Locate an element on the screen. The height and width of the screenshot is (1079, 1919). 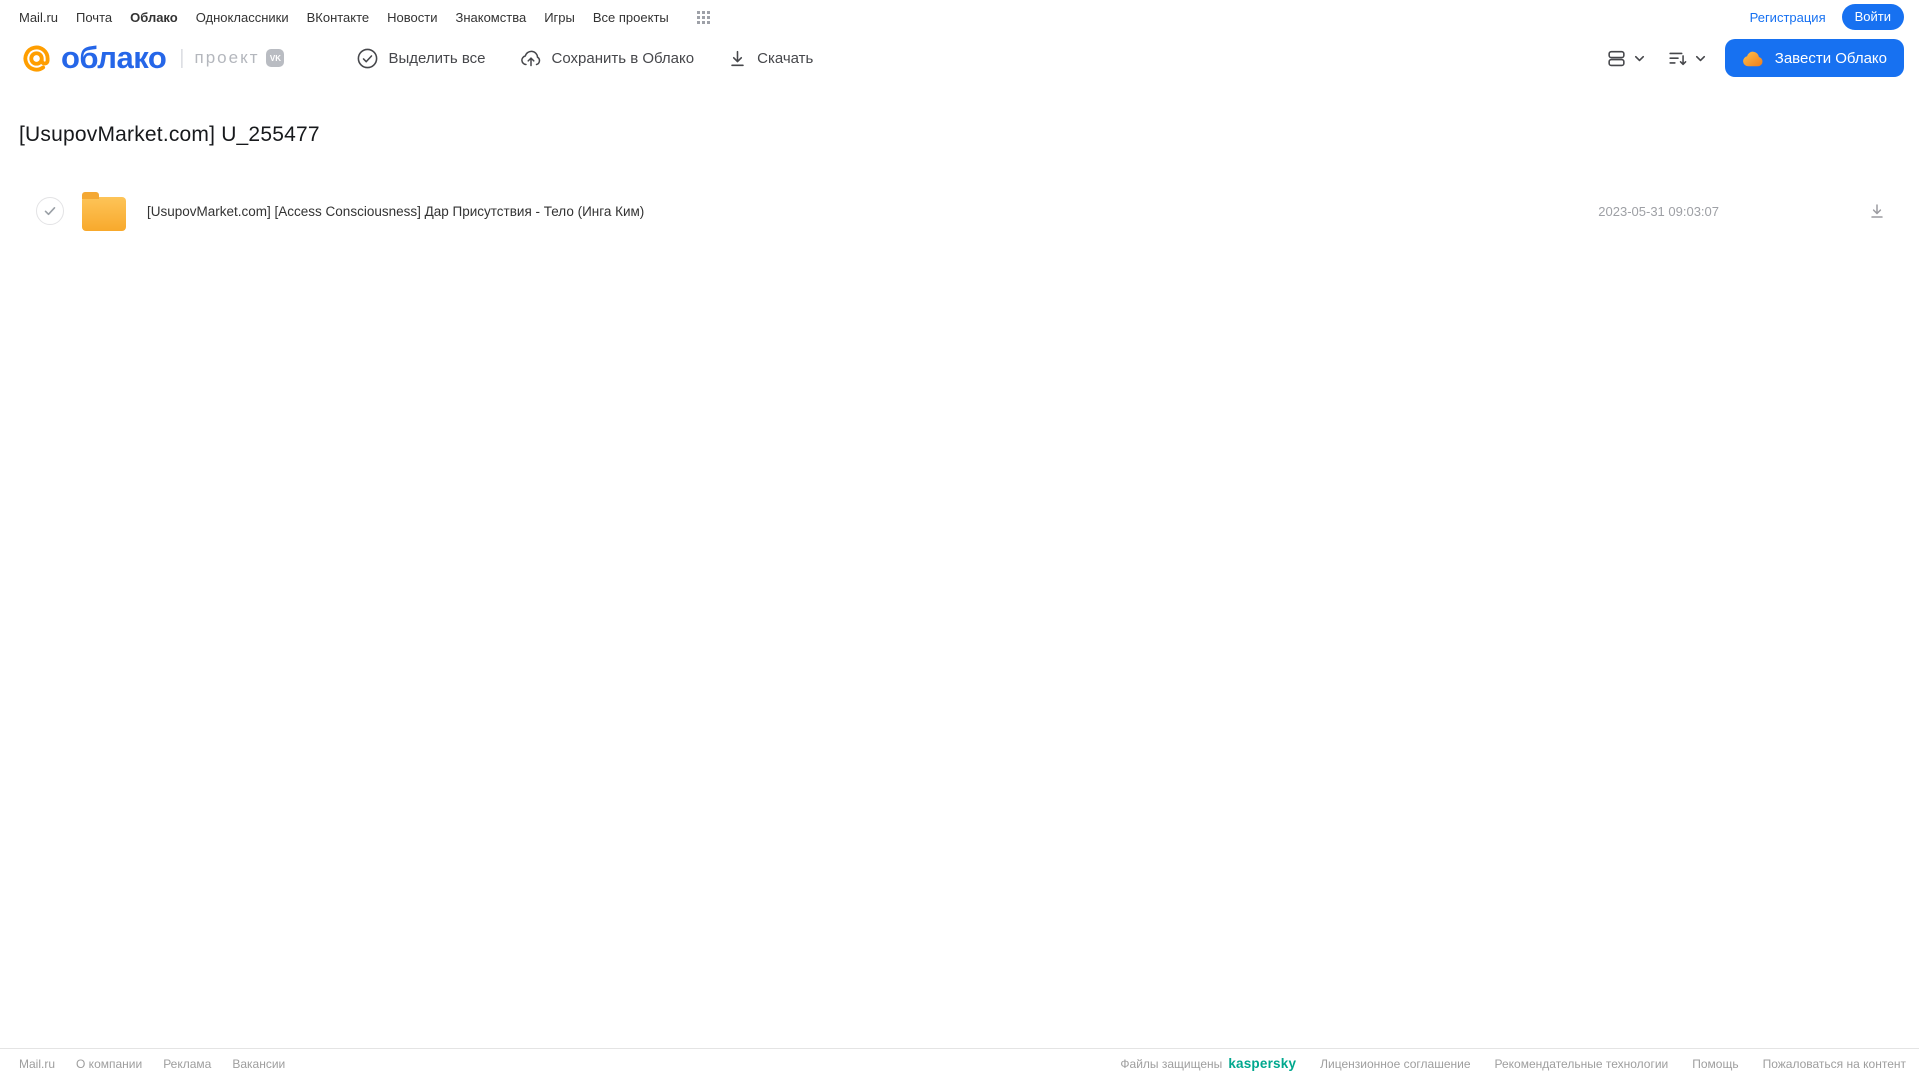
sort-control is located at coordinates (1687, 58).